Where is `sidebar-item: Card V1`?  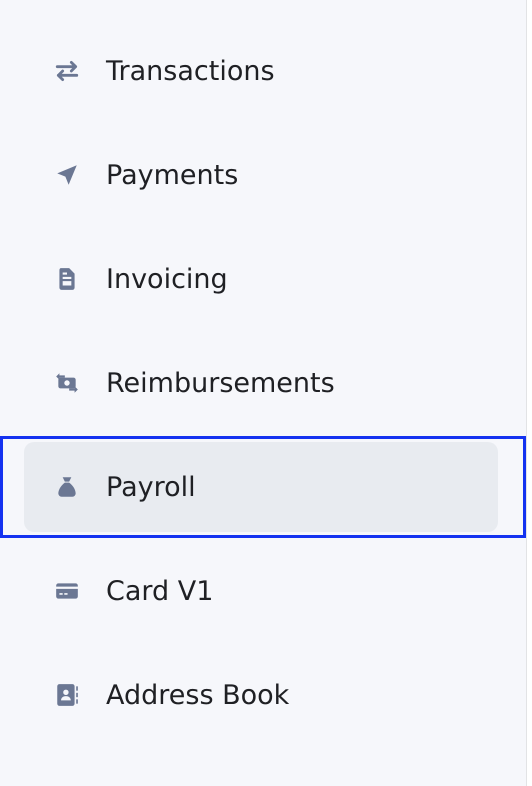 sidebar-item: Card V1 is located at coordinates (261, 591).